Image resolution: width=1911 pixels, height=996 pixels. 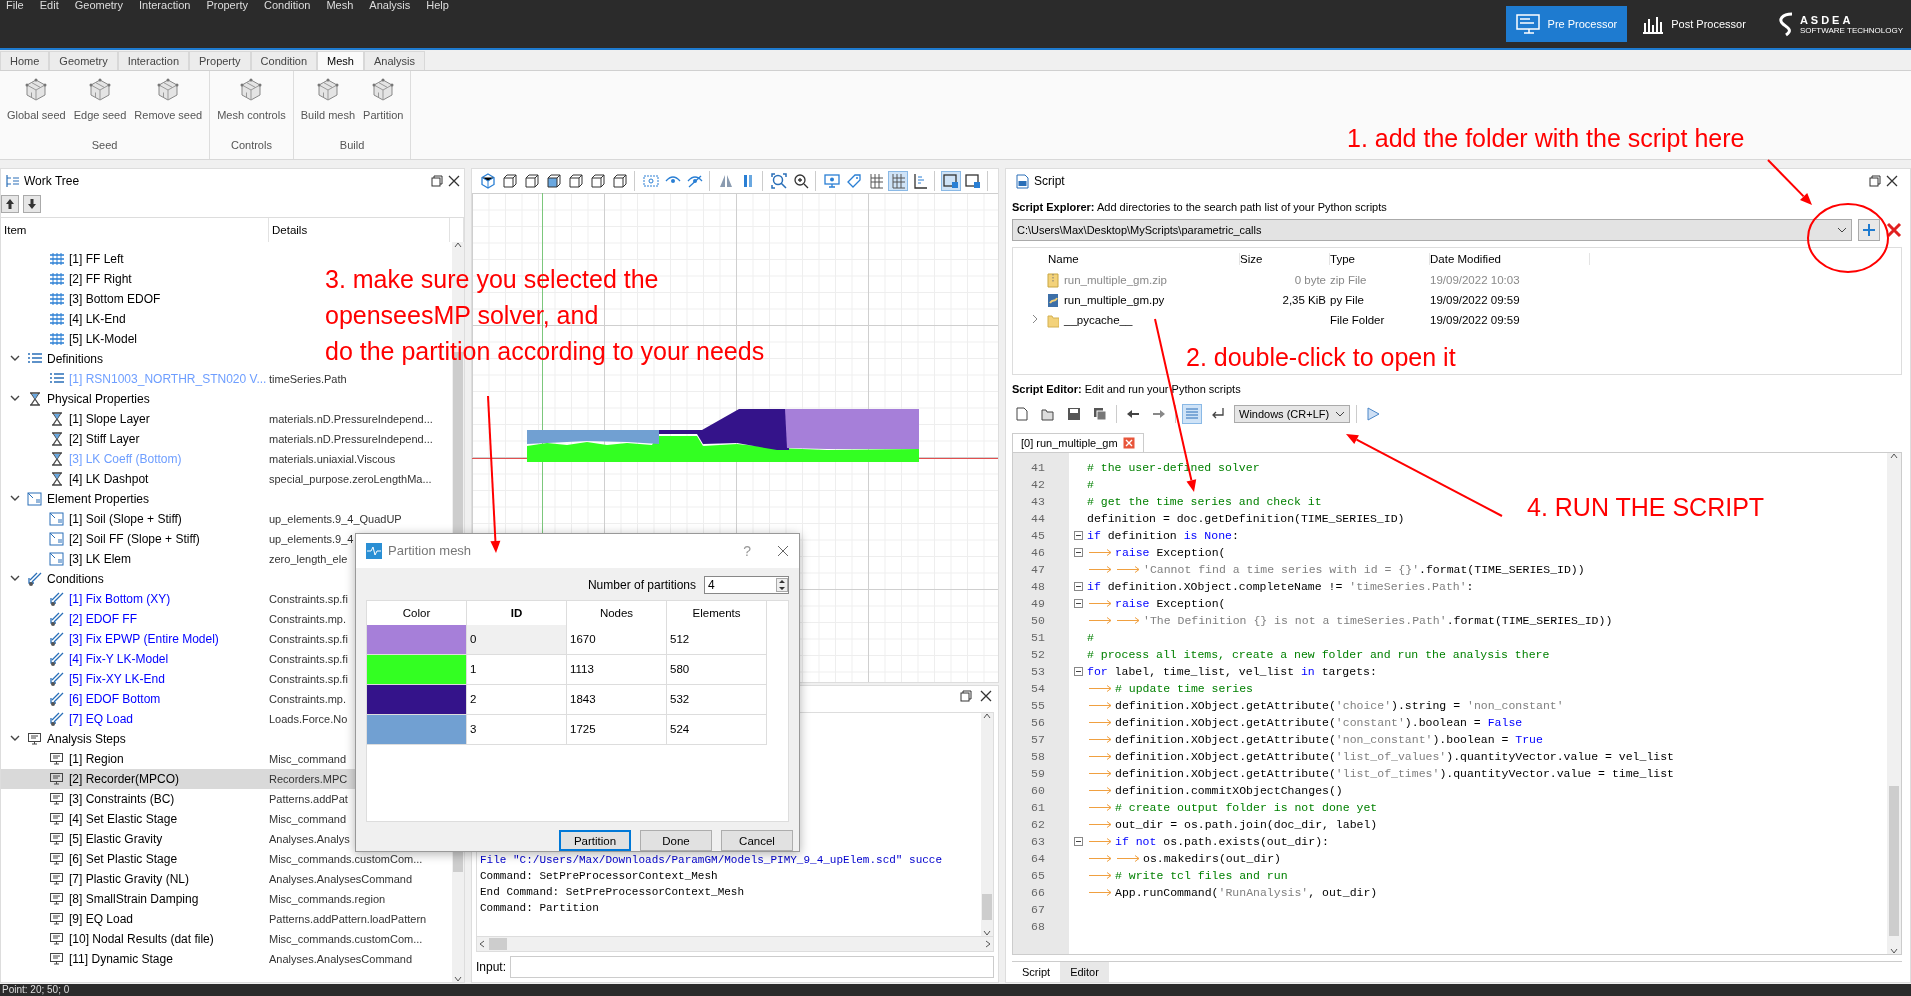 What do you see at coordinates (352, 145) in the screenshot?
I see `group-label: Build` at bounding box center [352, 145].